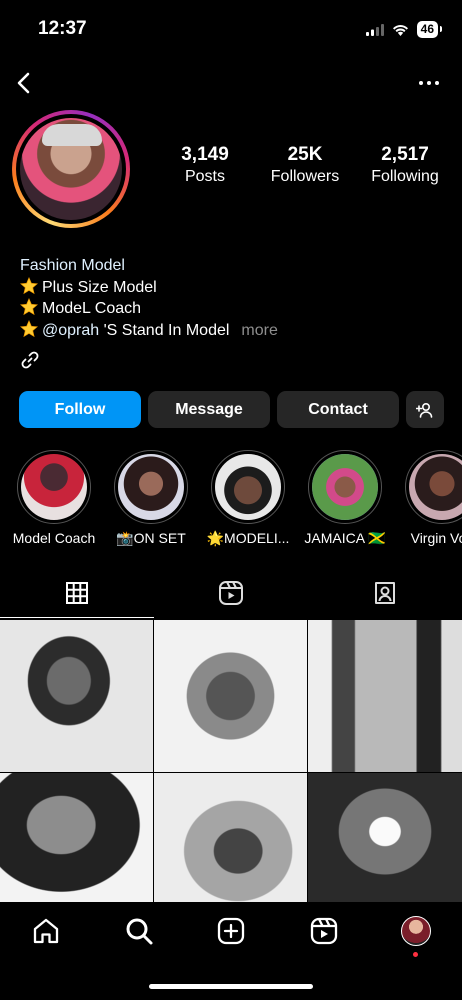 The image size is (462, 1000). What do you see at coordinates (99, 287) in the screenshot?
I see `bio-line-1-text: Plus Size Model` at bounding box center [99, 287].